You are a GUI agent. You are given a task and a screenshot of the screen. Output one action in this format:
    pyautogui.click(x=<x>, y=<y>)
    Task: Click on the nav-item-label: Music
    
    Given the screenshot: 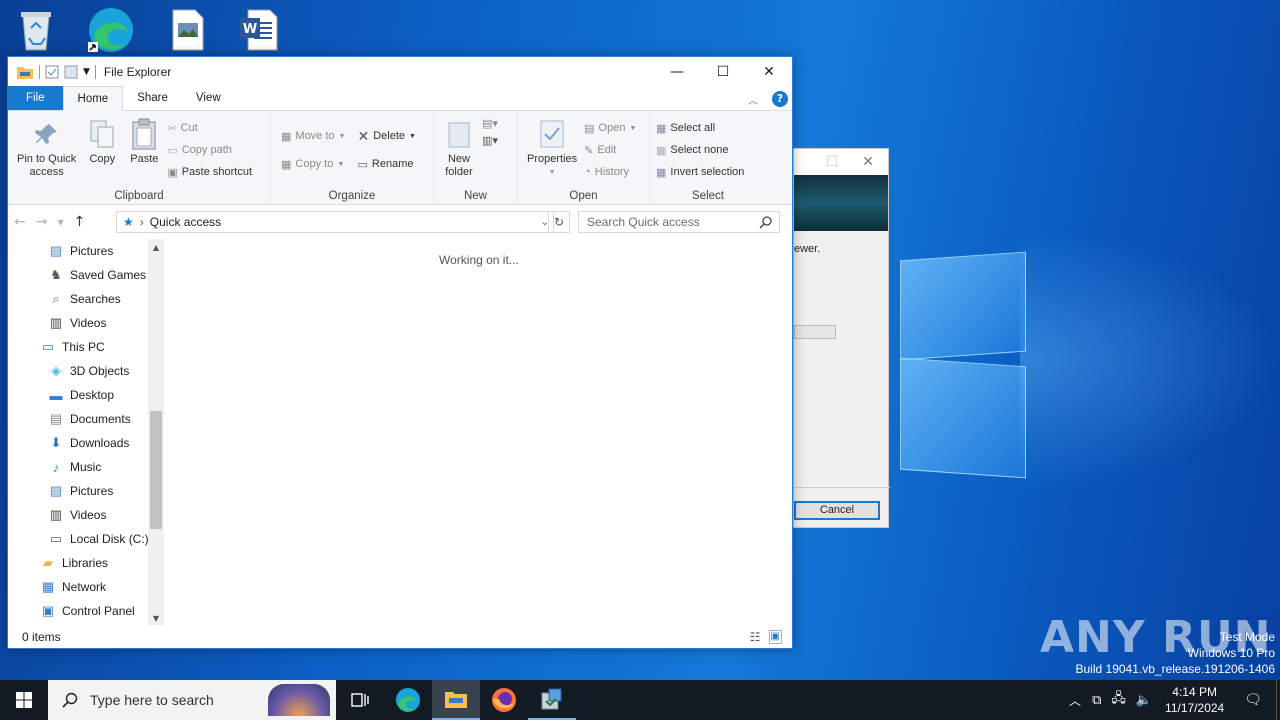 What is the action you would take?
    pyautogui.click(x=86, y=467)
    